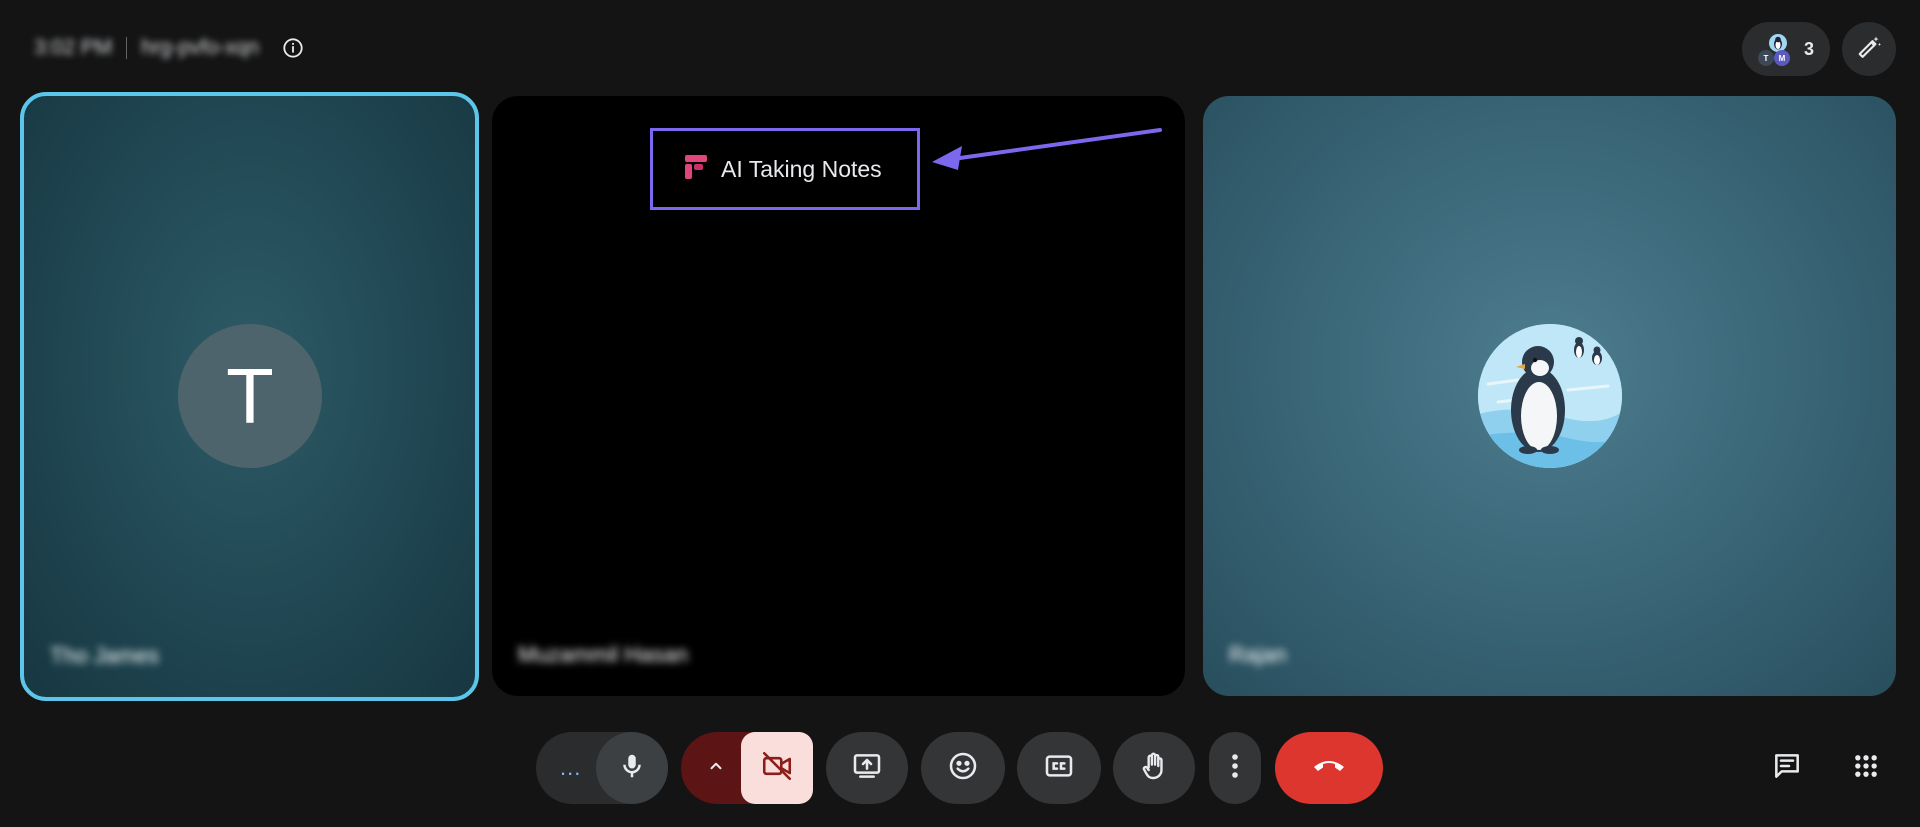  I want to click on chat-button, so click(1787, 768).